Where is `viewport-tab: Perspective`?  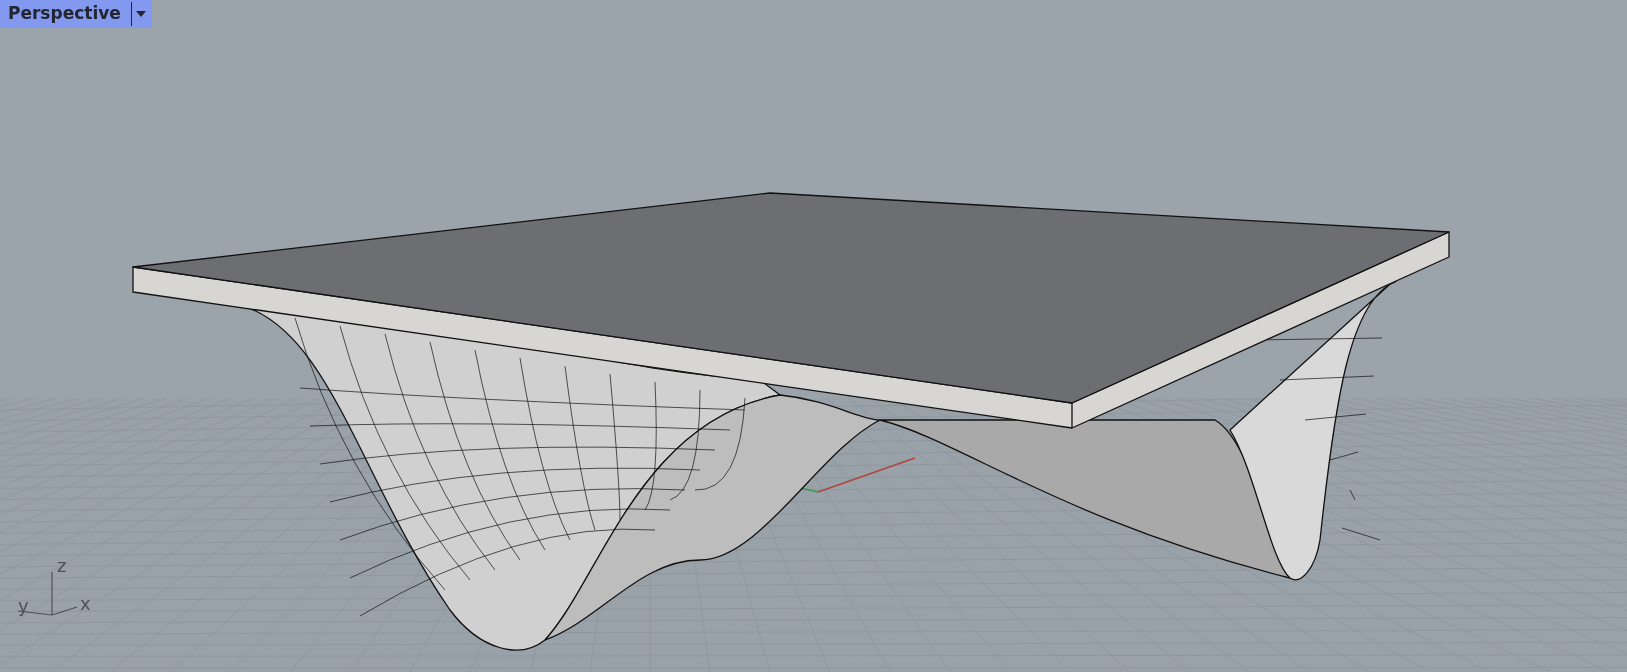
viewport-tab: Perspective is located at coordinates (76, 14).